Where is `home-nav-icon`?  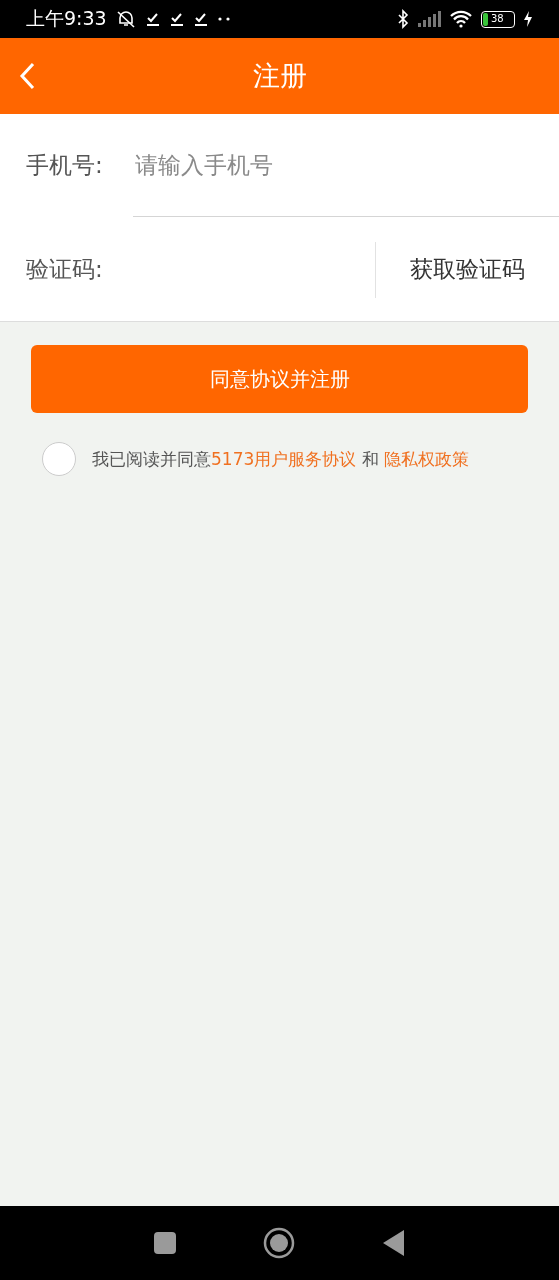 home-nav-icon is located at coordinates (279, 1243).